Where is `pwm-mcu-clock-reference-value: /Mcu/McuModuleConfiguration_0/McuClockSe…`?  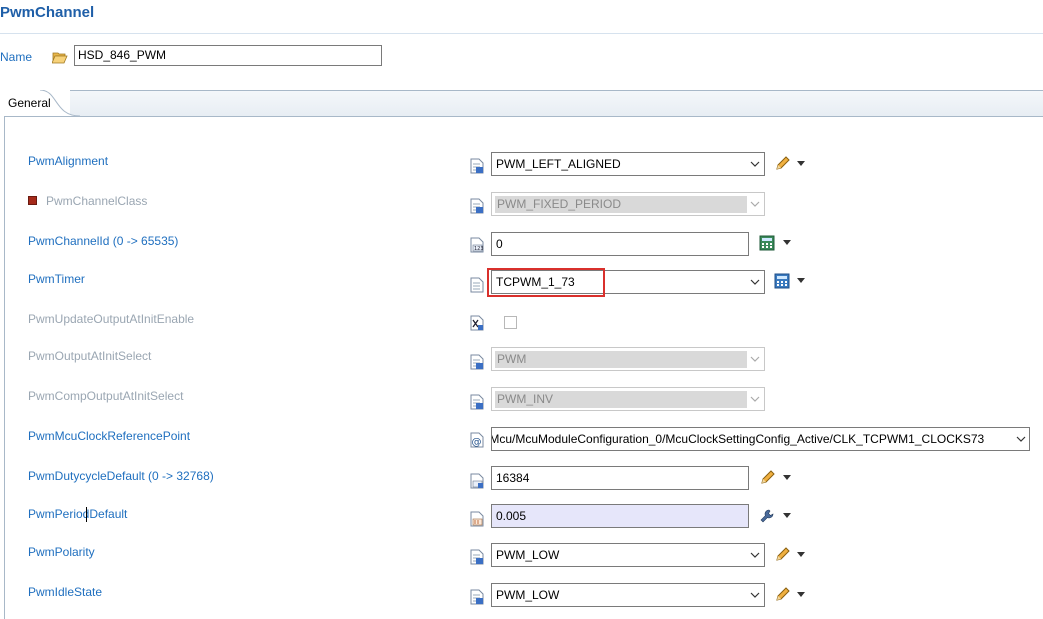
pwm-mcu-clock-reference-value: /Mcu/McuModuleConfiguration_0/McuClockSe… is located at coordinates (738, 439).